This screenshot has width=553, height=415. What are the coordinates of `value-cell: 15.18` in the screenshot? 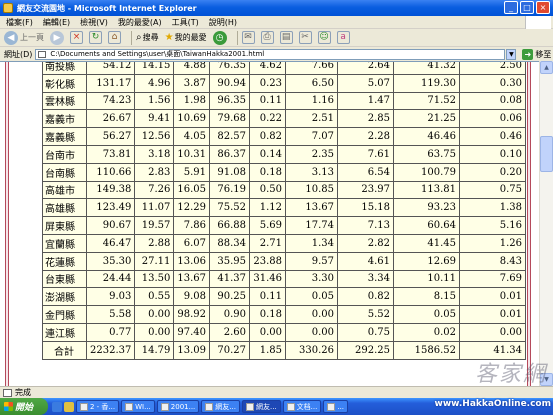 It's located at (365, 208).